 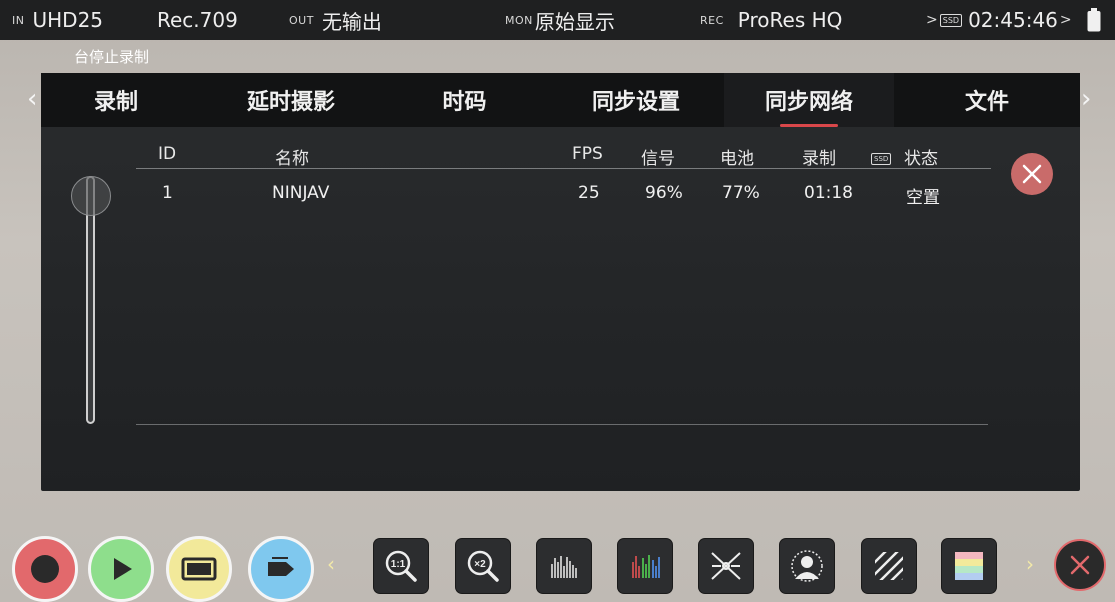 I want to click on table-bottom-divider, so click(x=562, y=424).